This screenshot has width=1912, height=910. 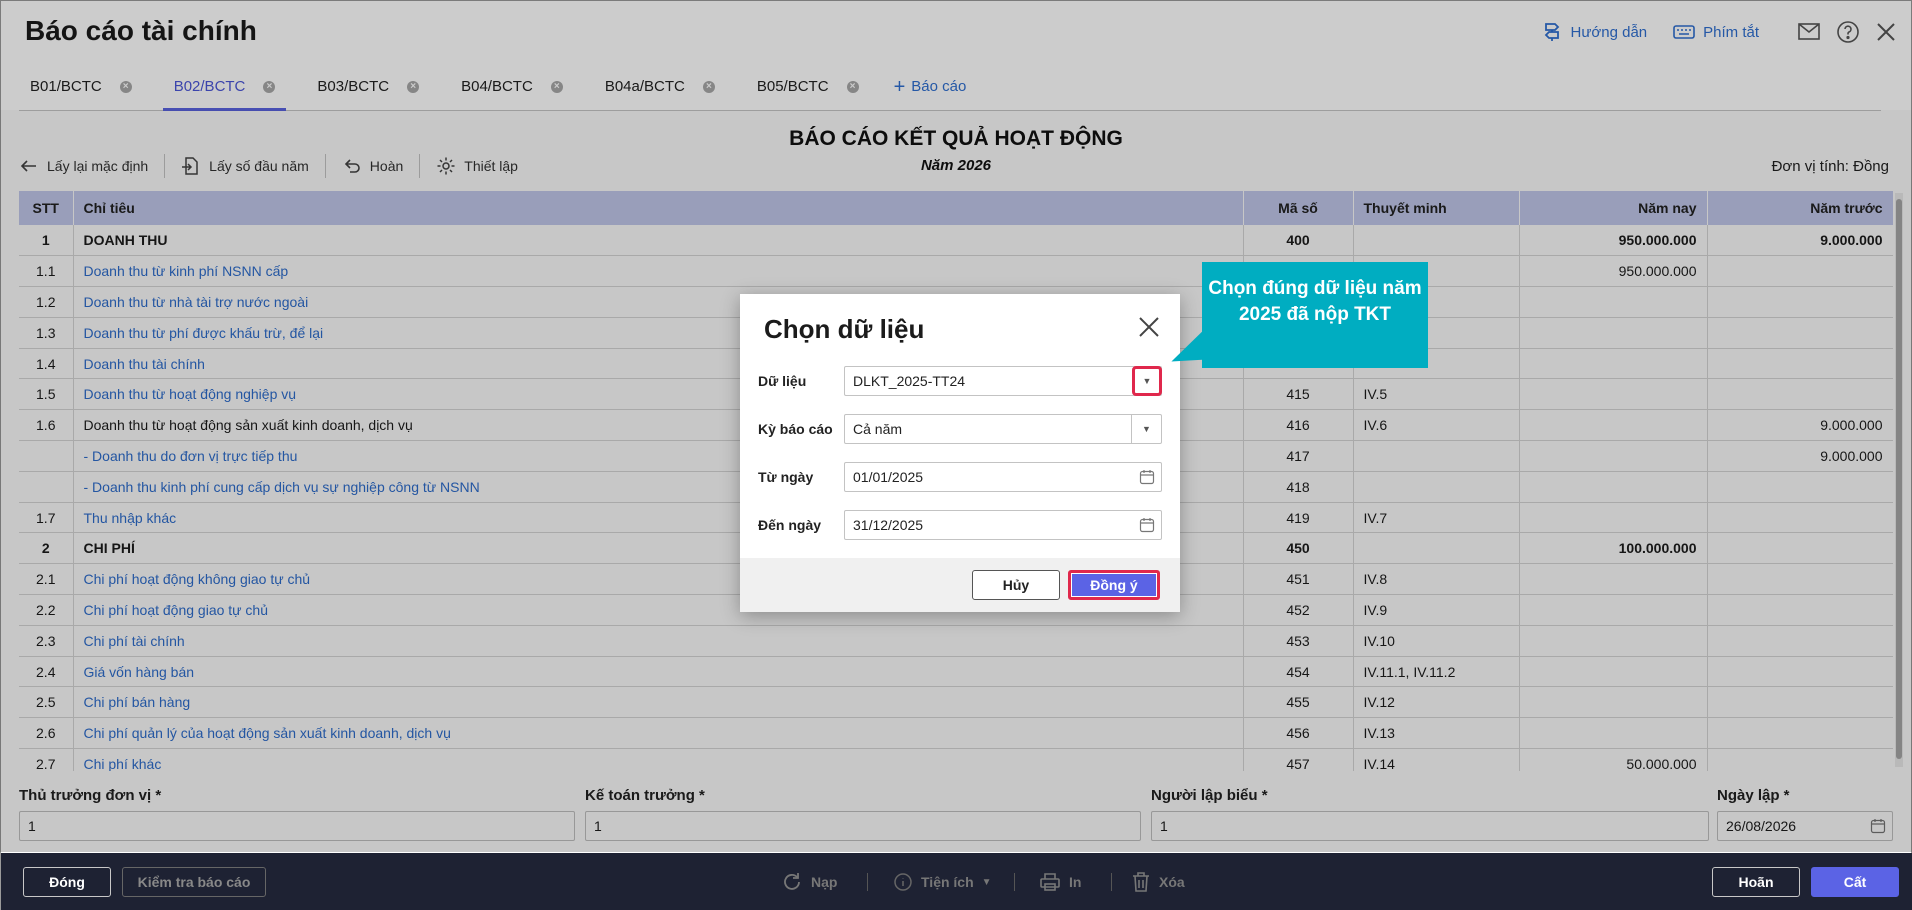 I want to click on dialog-title: Chọn dữ liệu, so click(x=844, y=329).